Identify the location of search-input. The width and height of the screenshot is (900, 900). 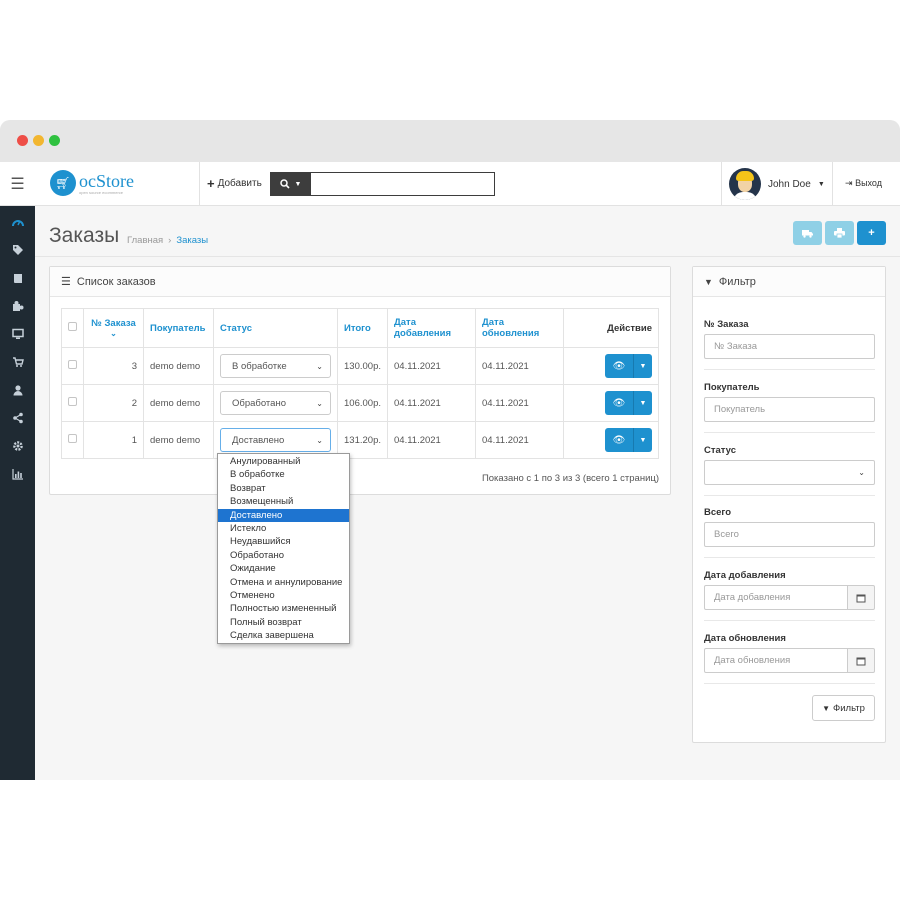
(403, 184).